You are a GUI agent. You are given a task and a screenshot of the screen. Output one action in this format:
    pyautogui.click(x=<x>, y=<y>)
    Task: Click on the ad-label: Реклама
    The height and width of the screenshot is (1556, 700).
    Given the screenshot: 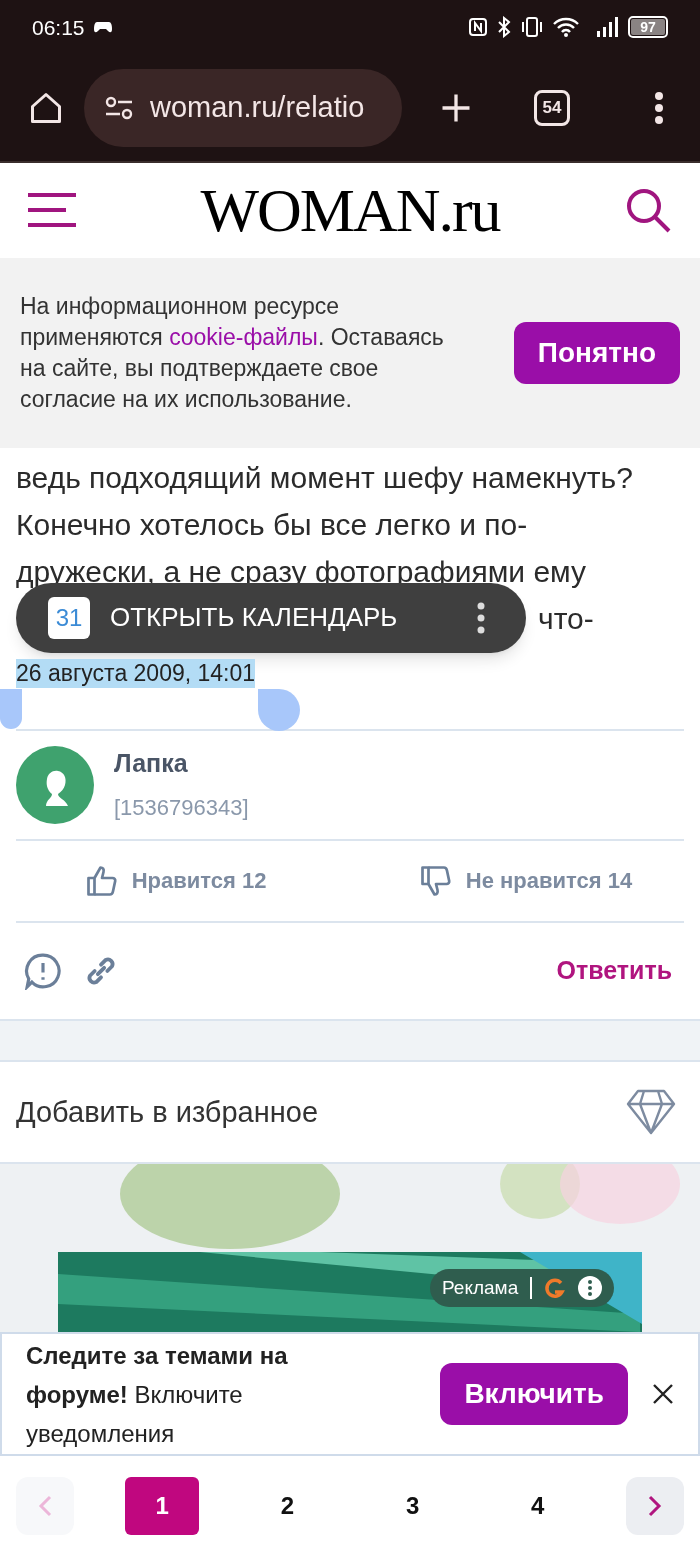 What is the action you would take?
    pyautogui.click(x=522, y=1288)
    